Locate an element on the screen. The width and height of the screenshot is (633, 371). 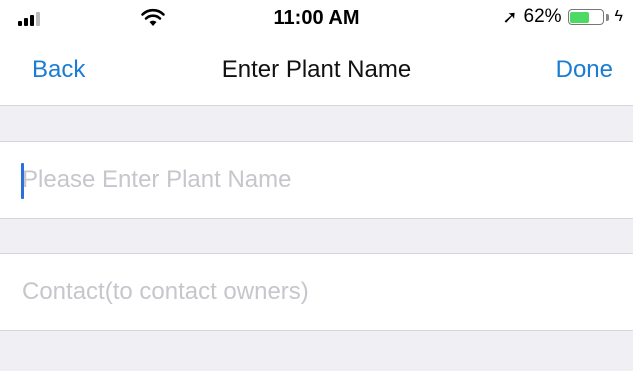
battery-icon is located at coordinates (585, 17).